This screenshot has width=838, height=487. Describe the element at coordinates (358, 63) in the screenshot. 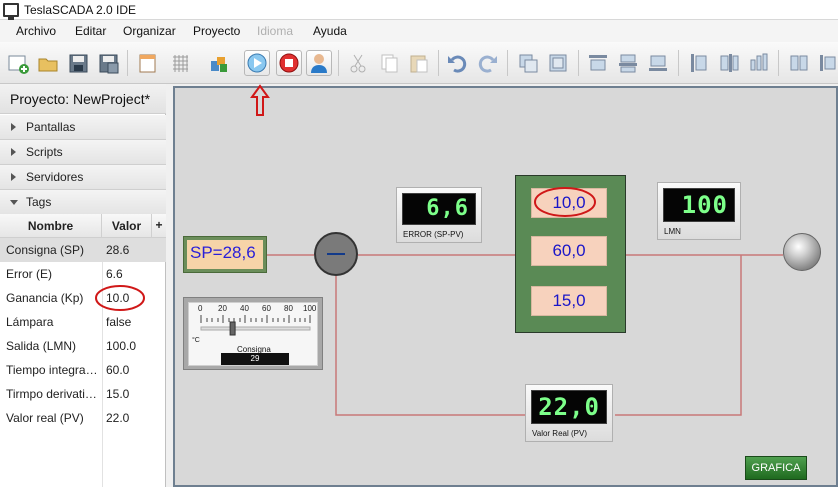

I see `cut-icon` at that location.